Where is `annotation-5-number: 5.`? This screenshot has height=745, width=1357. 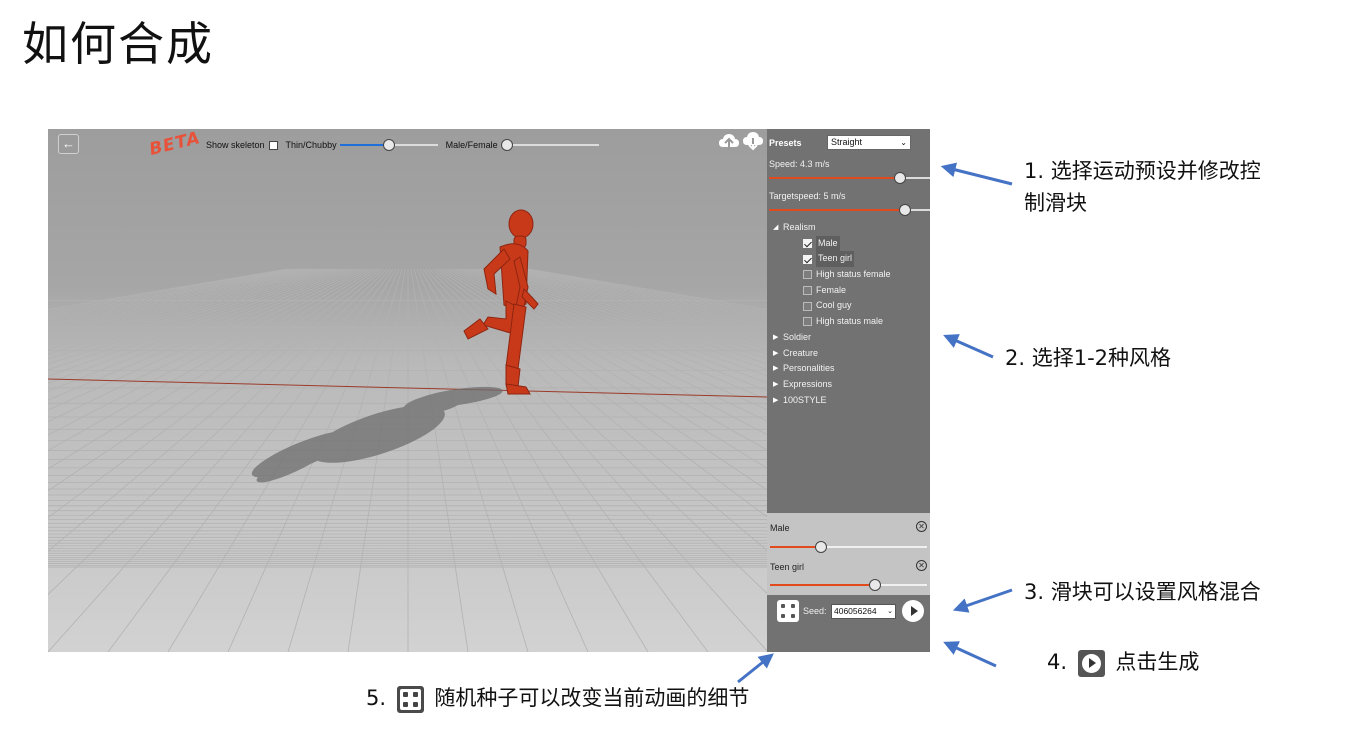
annotation-5-number: 5. is located at coordinates (376, 698).